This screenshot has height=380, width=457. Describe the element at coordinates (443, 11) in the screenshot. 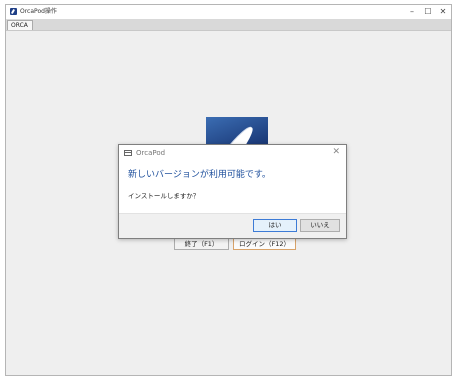

I see `window-close-button: ✕` at that location.